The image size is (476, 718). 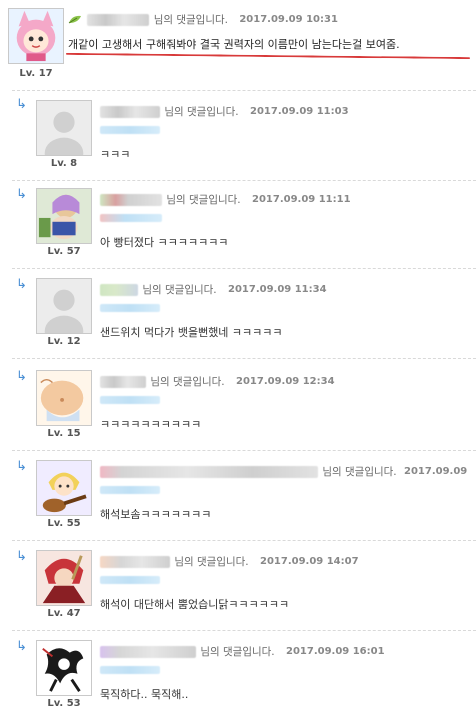 I want to click on level-badge: Lv. 55, so click(x=64, y=523).